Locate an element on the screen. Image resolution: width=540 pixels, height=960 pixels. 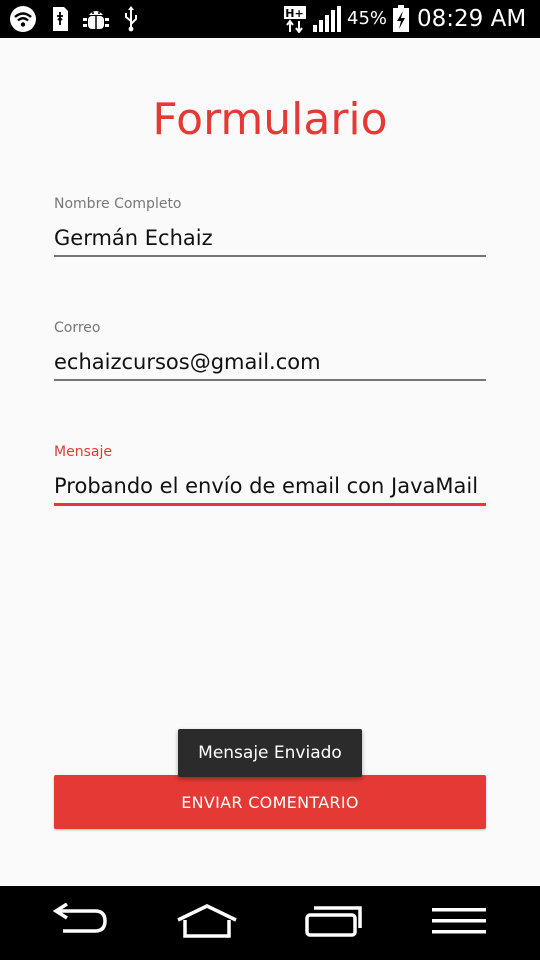
email-input: echaizcursos@gmail.com is located at coordinates (270, 362).